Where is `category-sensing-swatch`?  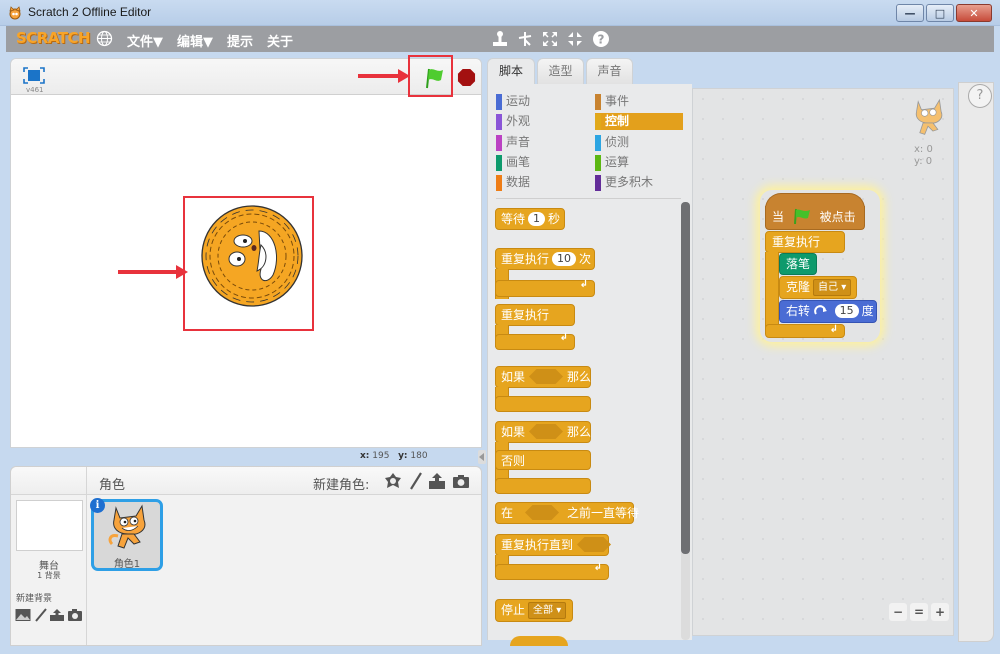
category-sensing-swatch is located at coordinates (598, 143).